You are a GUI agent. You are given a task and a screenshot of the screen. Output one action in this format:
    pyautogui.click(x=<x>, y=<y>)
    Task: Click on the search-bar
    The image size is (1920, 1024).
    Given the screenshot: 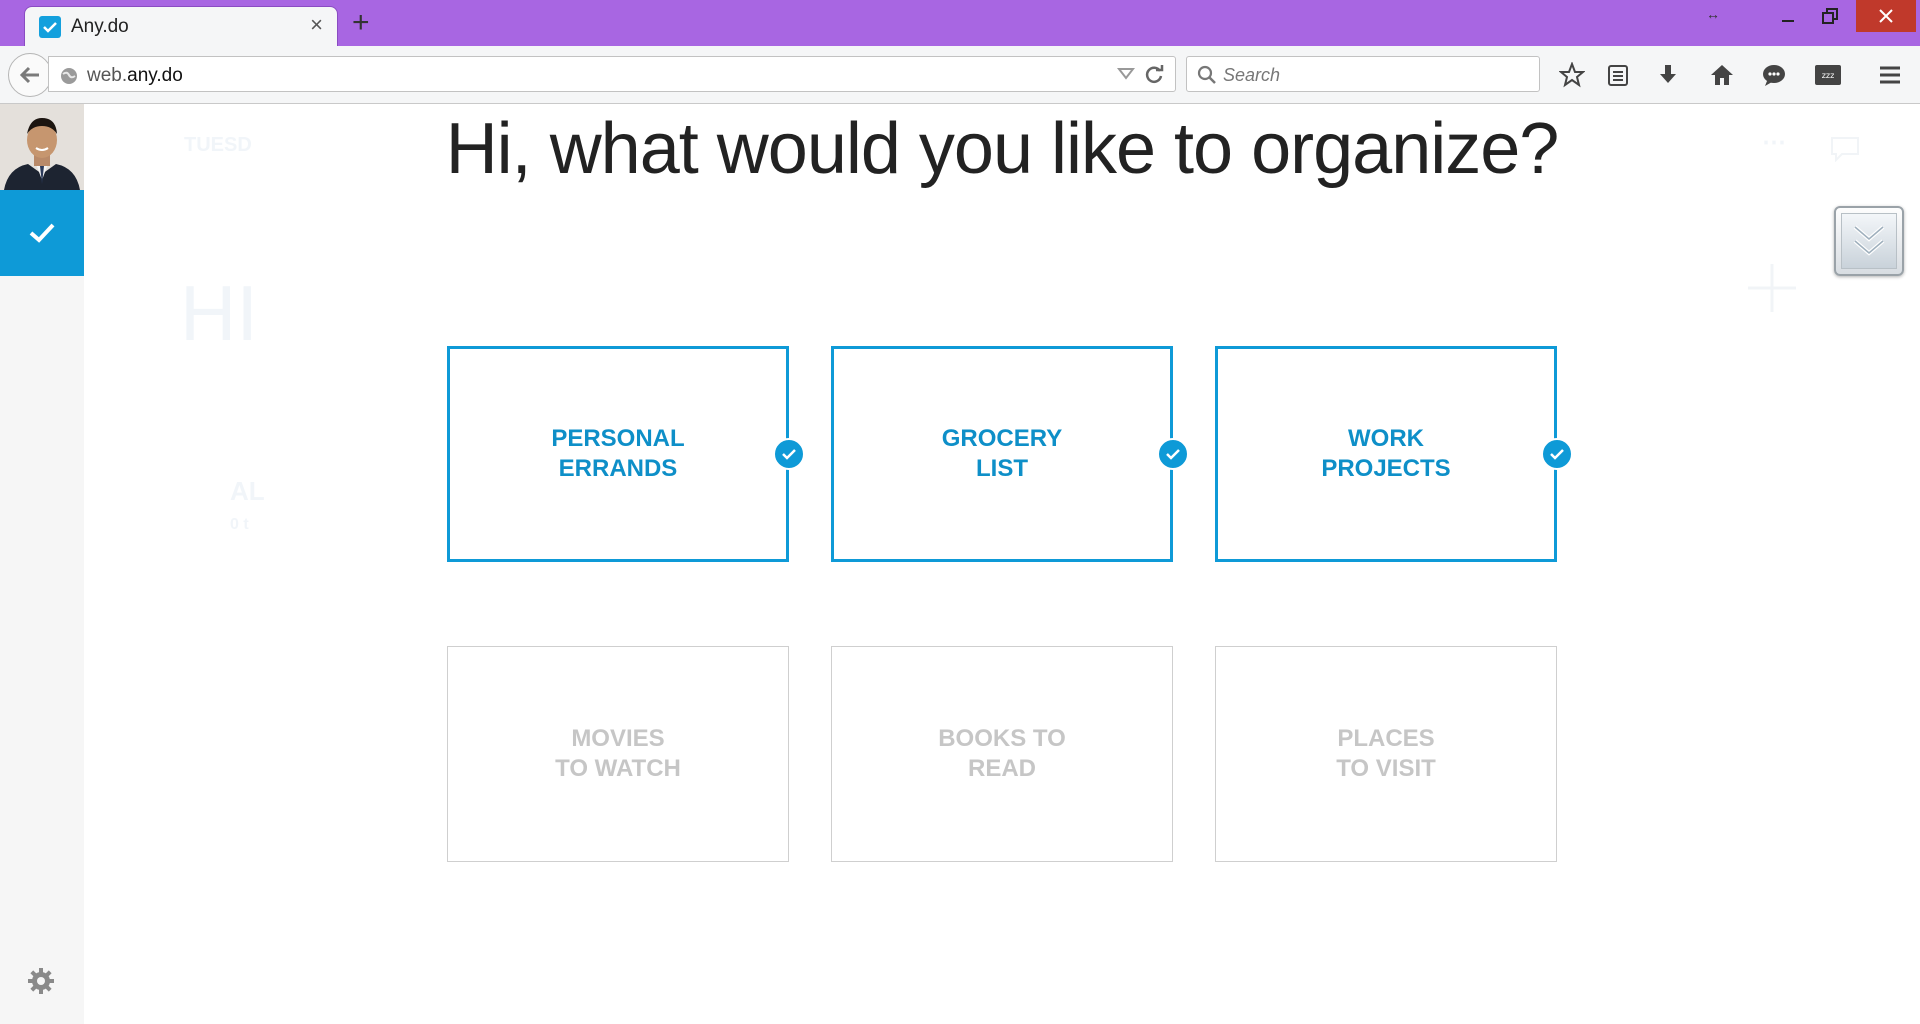 What is the action you would take?
    pyautogui.click(x=1363, y=74)
    